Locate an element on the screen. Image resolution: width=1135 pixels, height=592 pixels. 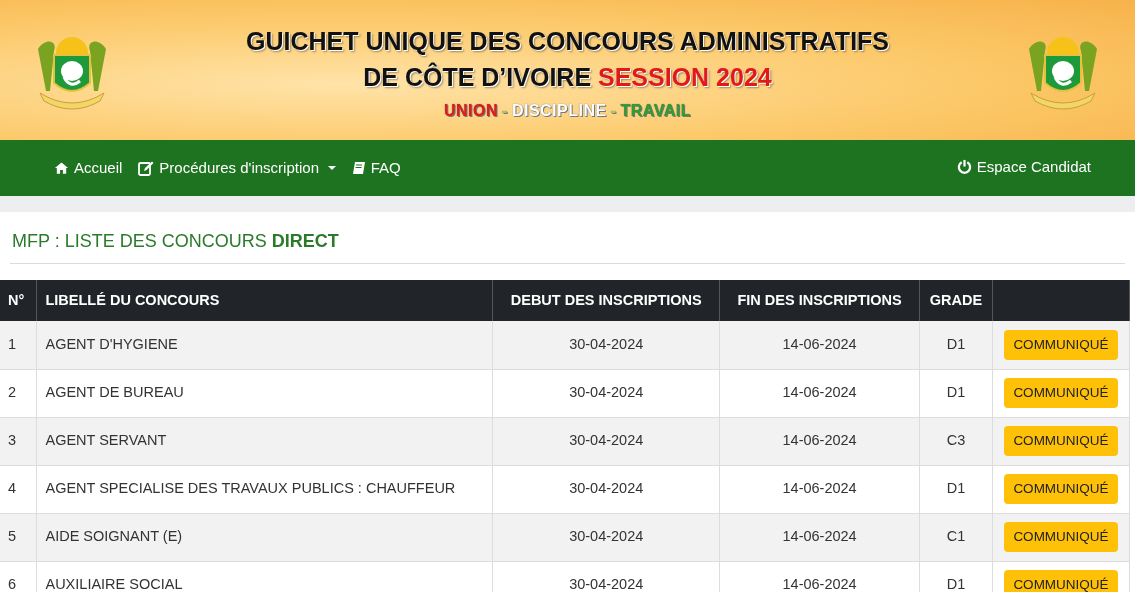
book-icon is located at coordinates (358, 168).